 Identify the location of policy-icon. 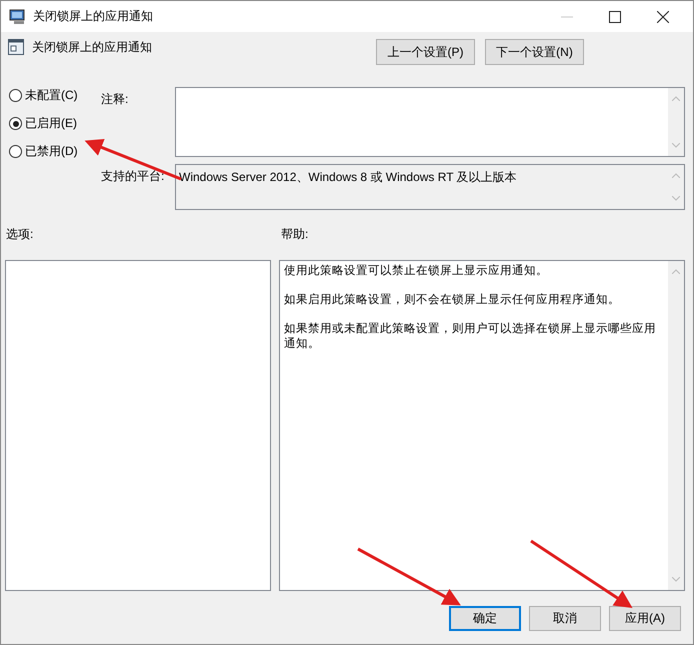
(16, 47).